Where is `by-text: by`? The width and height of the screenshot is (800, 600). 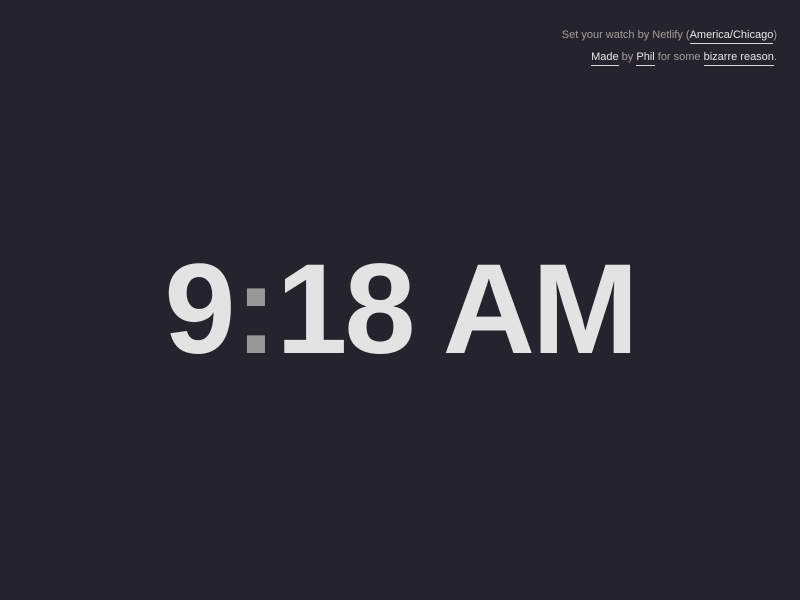 by-text: by is located at coordinates (627, 57).